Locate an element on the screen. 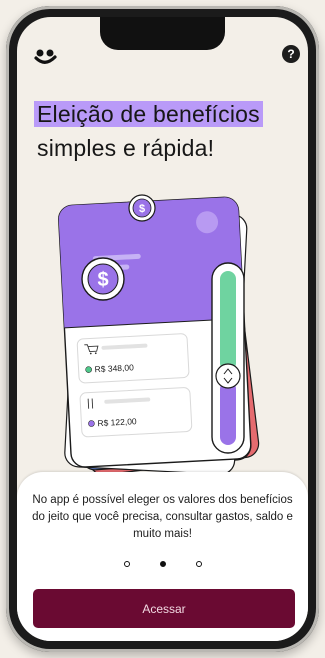 This screenshot has height=658, width=325. title-rest: simples e rápida! is located at coordinates (126, 148).